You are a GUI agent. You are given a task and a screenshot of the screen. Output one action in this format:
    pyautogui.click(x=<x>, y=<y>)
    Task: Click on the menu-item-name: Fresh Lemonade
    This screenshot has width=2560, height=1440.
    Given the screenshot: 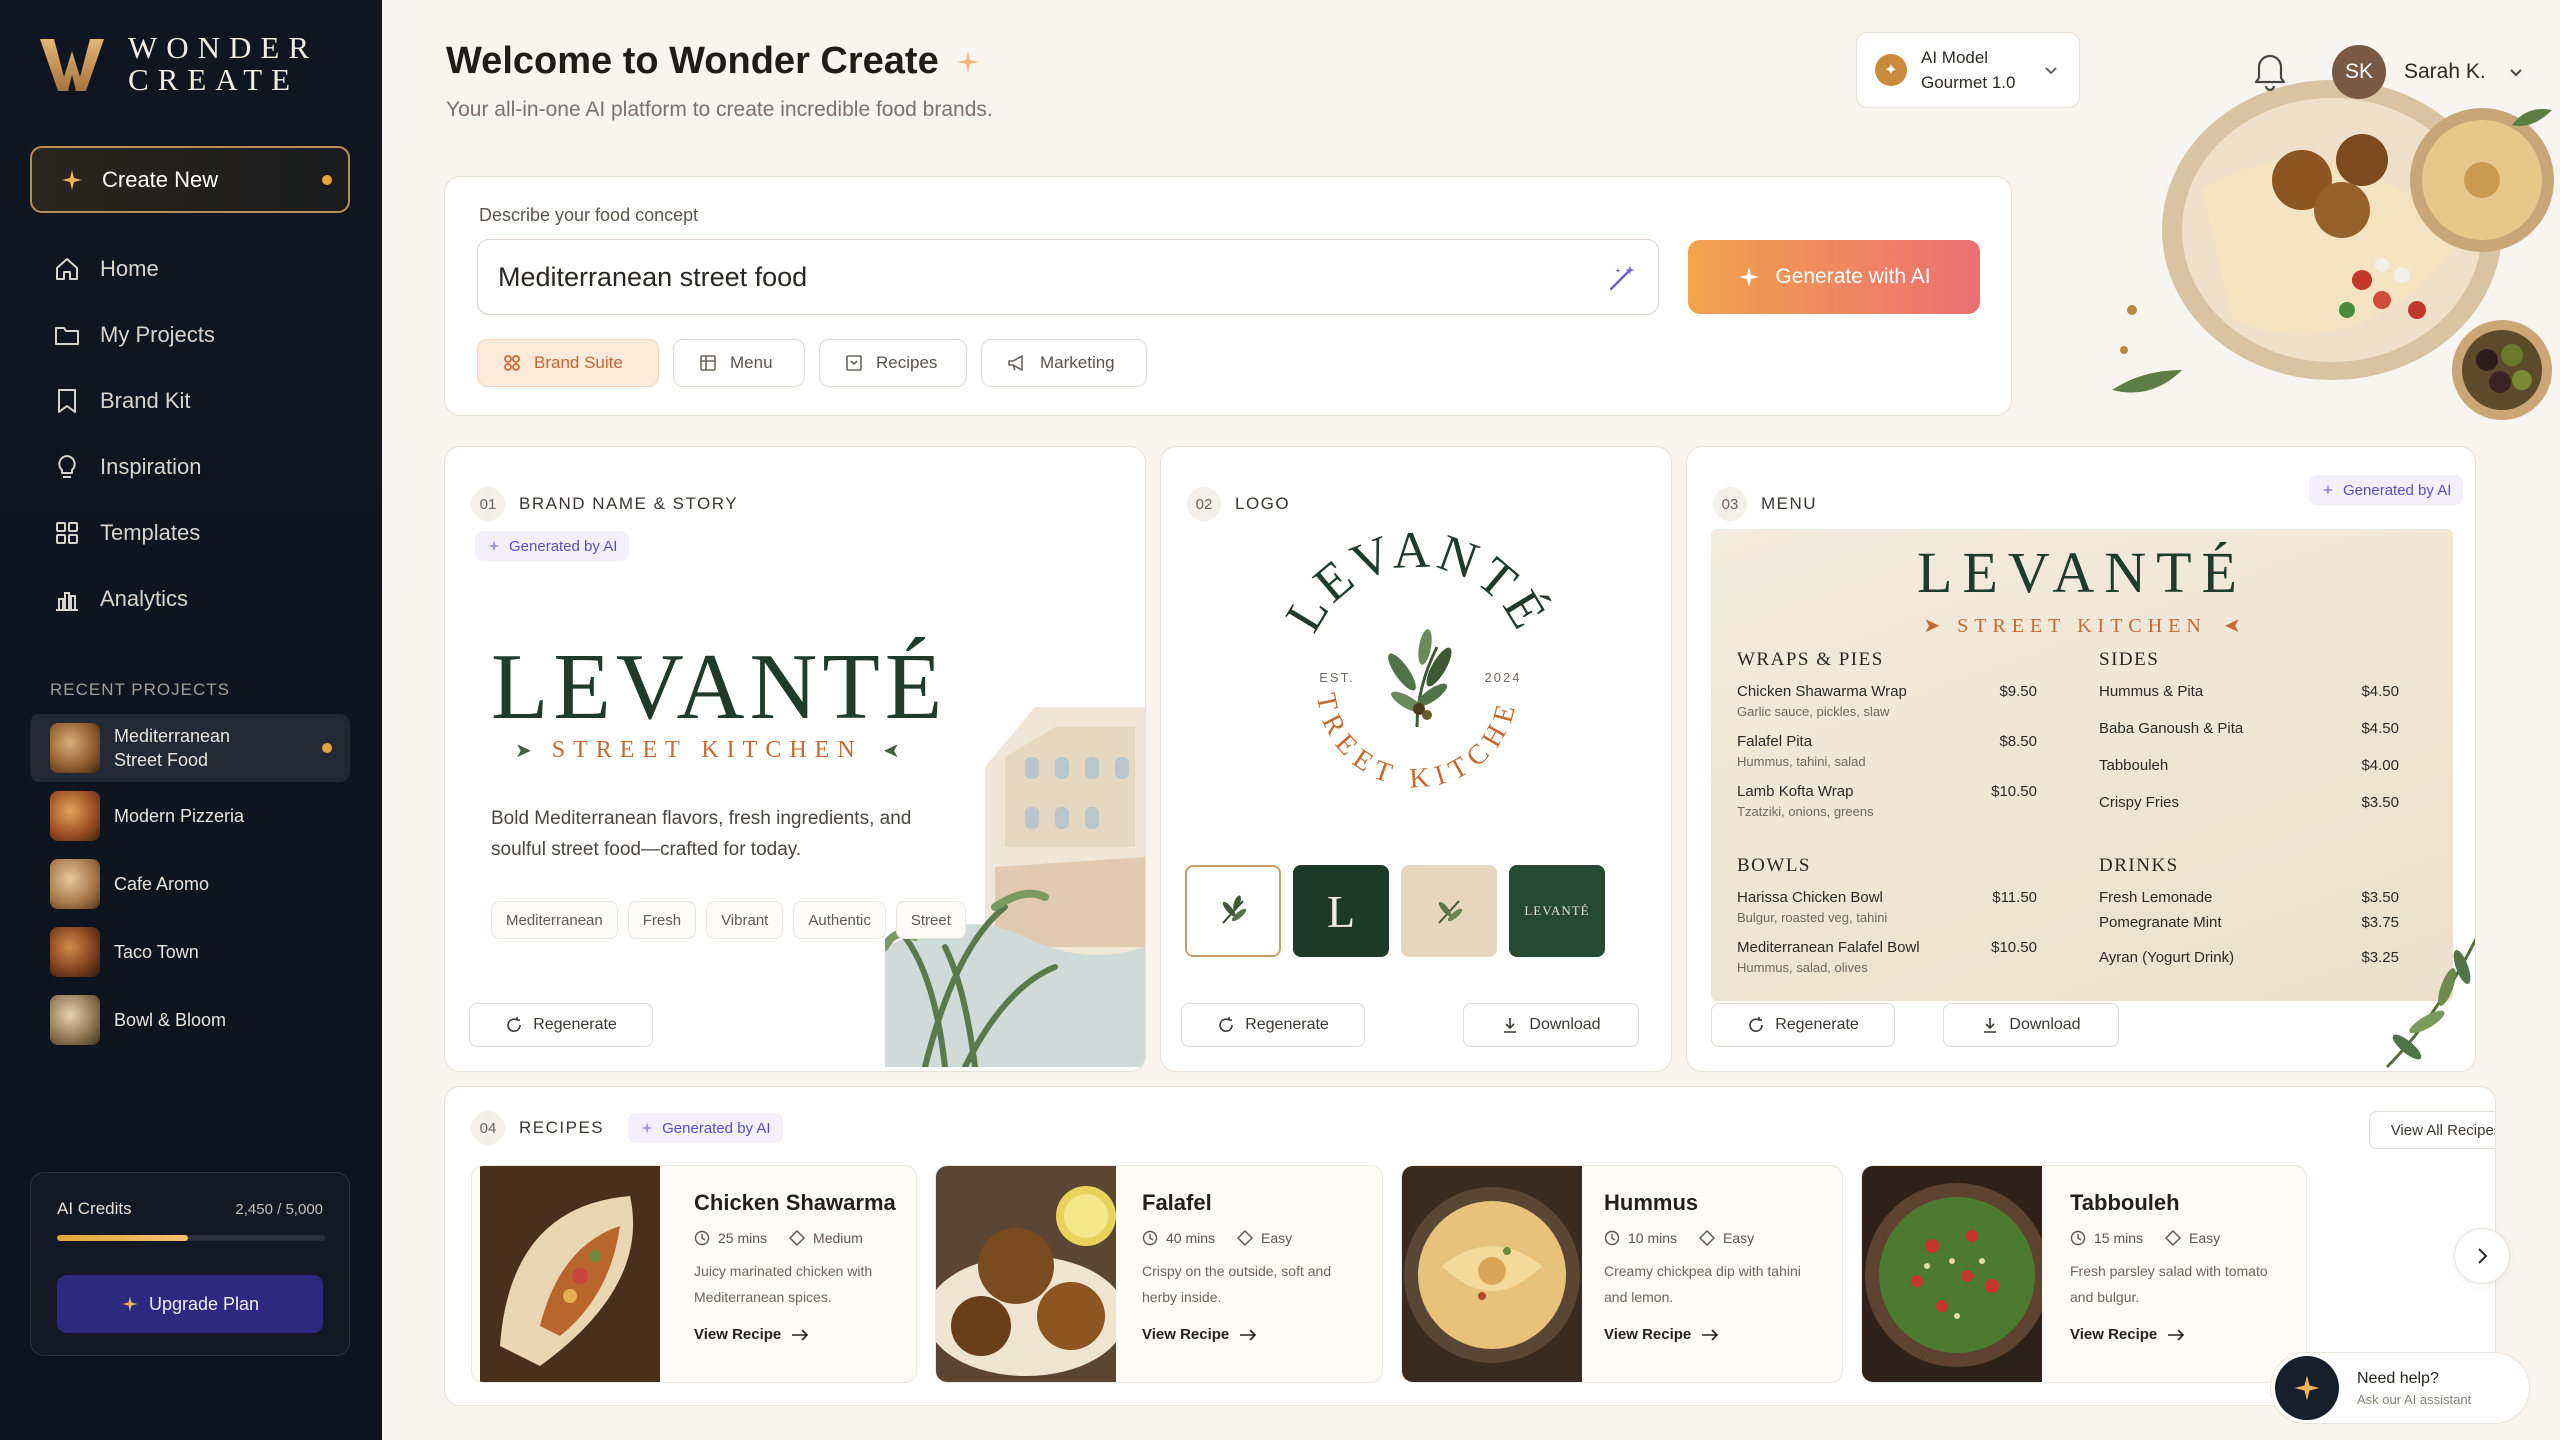 What is the action you would take?
    pyautogui.click(x=2156, y=897)
    